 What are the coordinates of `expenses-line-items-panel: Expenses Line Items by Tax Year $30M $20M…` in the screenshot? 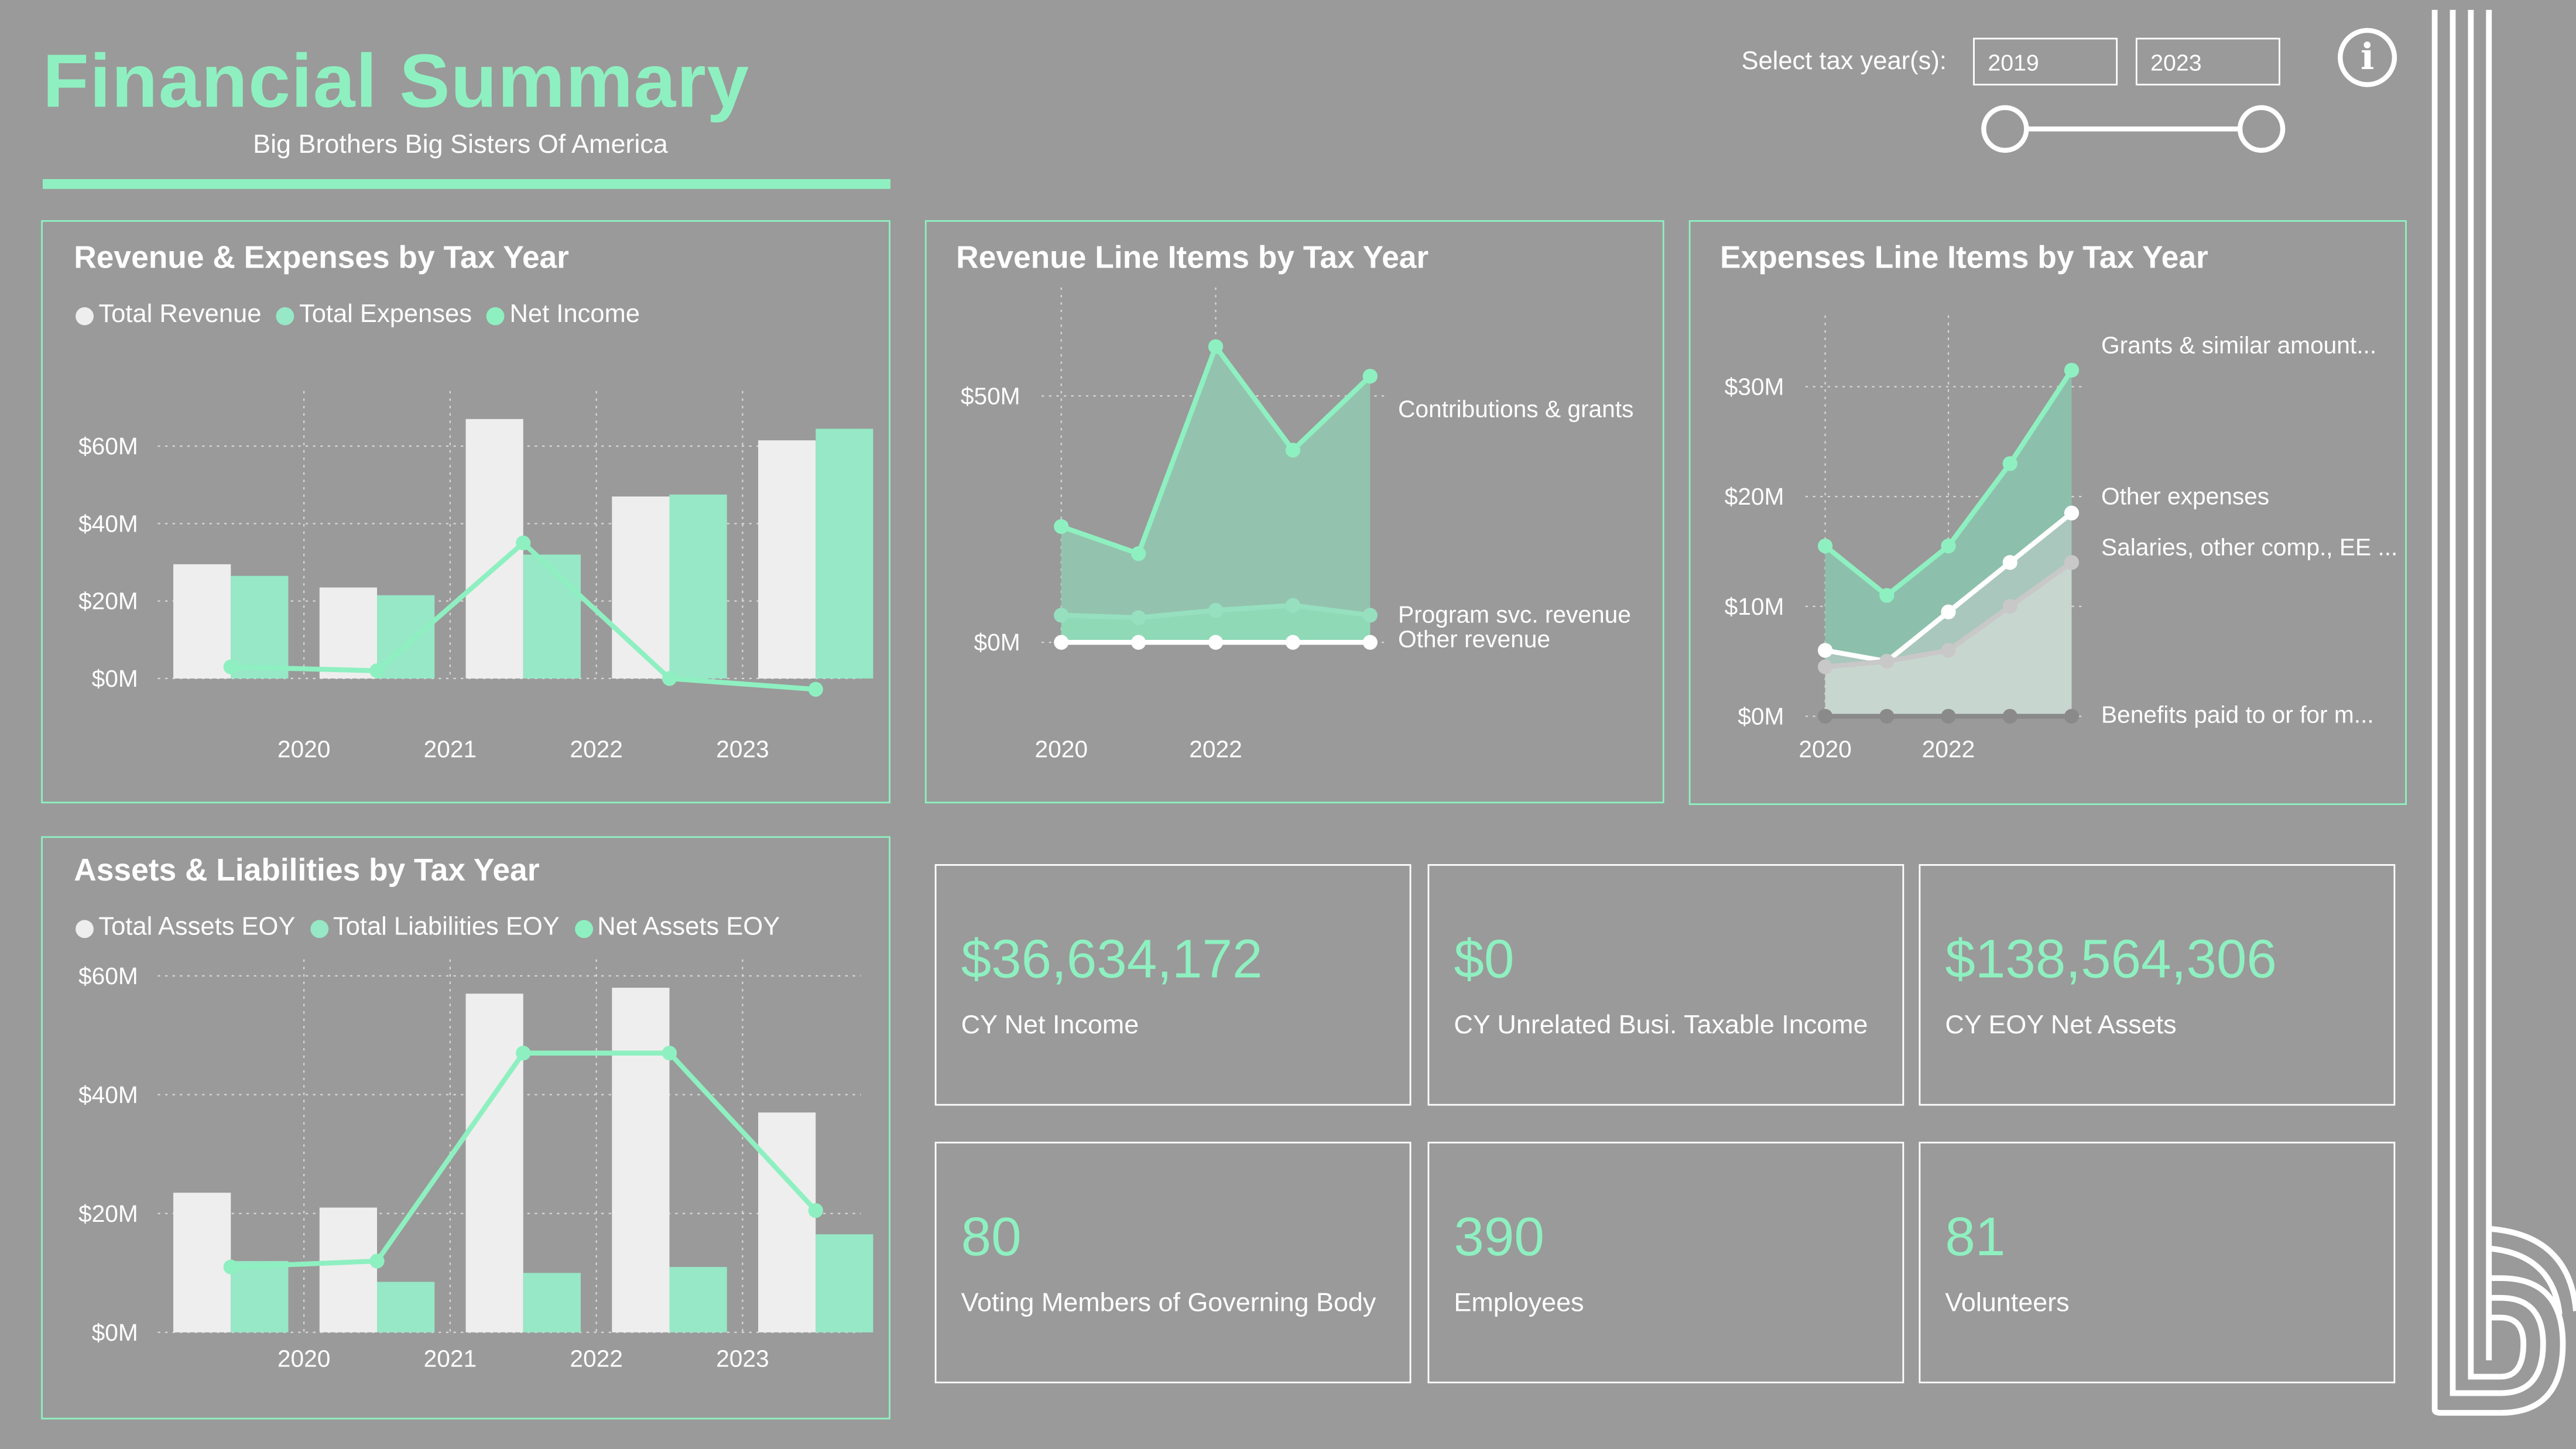 It's located at (2047, 512).